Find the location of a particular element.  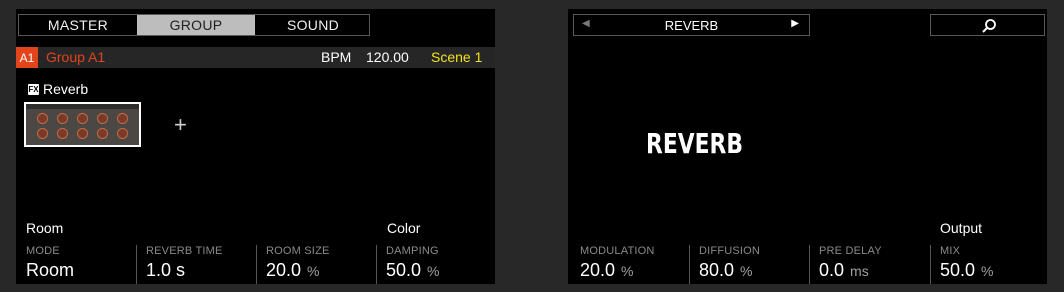

plugin-navigator: ◀ REVERB ▶ is located at coordinates (691, 25).